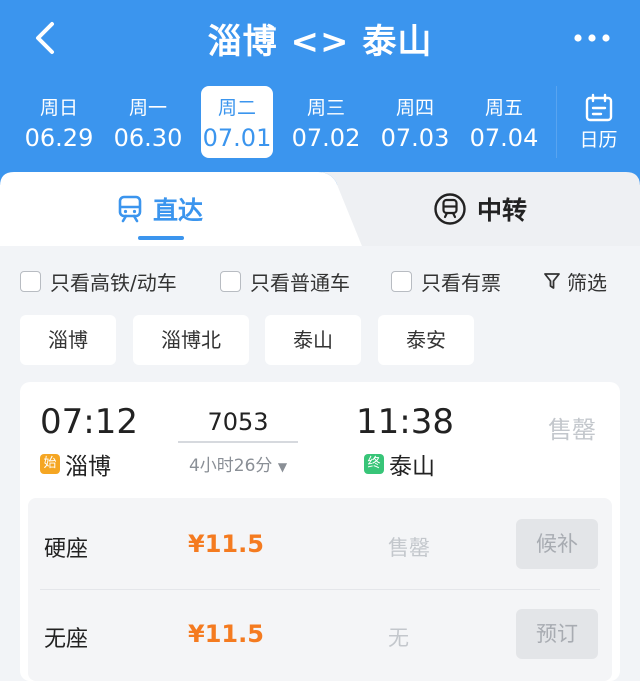 This screenshot has width=640, height=681. Describe the element at coordinates (587, 282) in the screenshot. I see `filter-button-label: 筛选` at that location.